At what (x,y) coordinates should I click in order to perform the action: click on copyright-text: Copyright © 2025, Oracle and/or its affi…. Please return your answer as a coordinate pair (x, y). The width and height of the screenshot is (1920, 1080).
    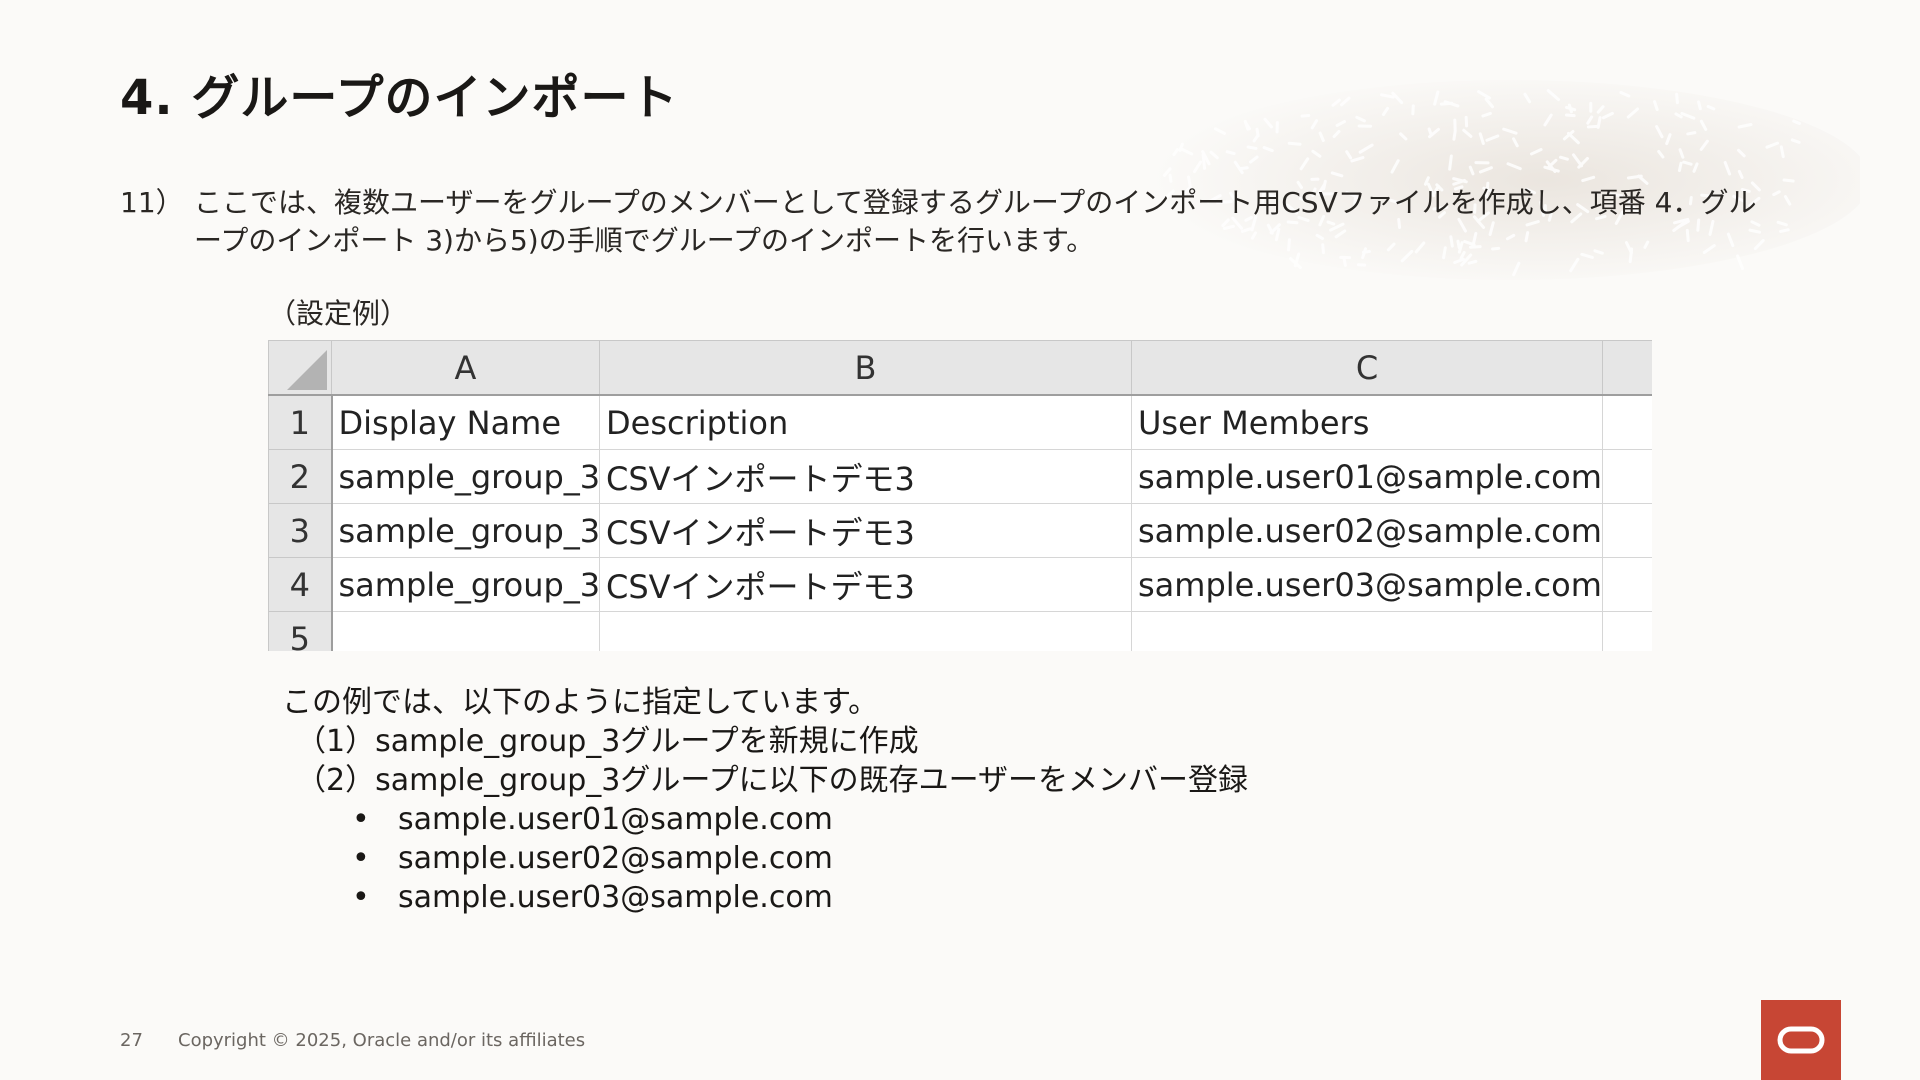
    Looking at the image, I should click on (382, 1040).